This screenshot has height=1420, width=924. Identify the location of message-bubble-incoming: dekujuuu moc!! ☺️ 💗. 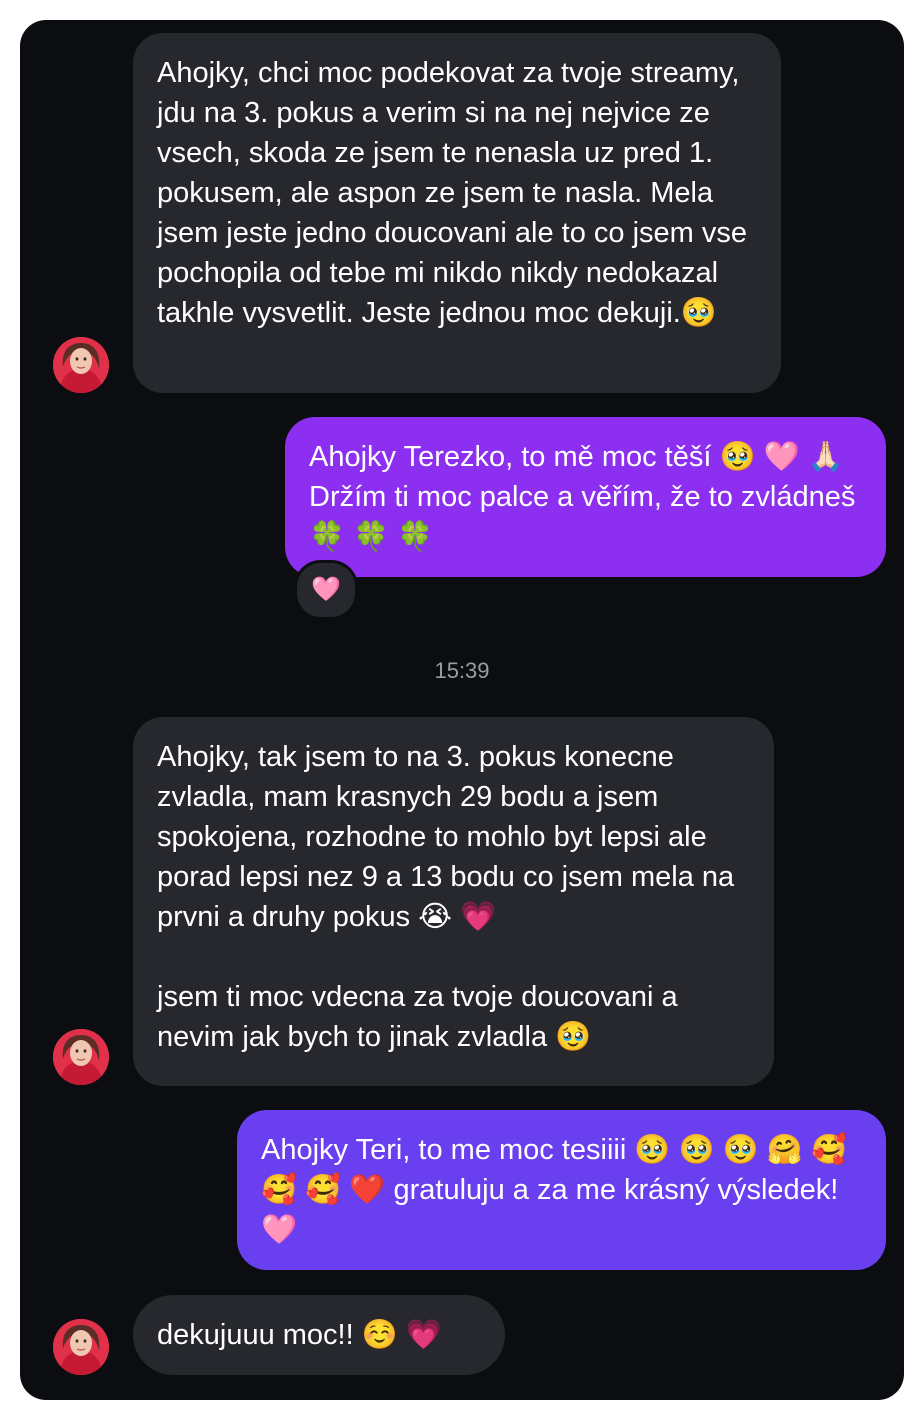
(319, 1335).